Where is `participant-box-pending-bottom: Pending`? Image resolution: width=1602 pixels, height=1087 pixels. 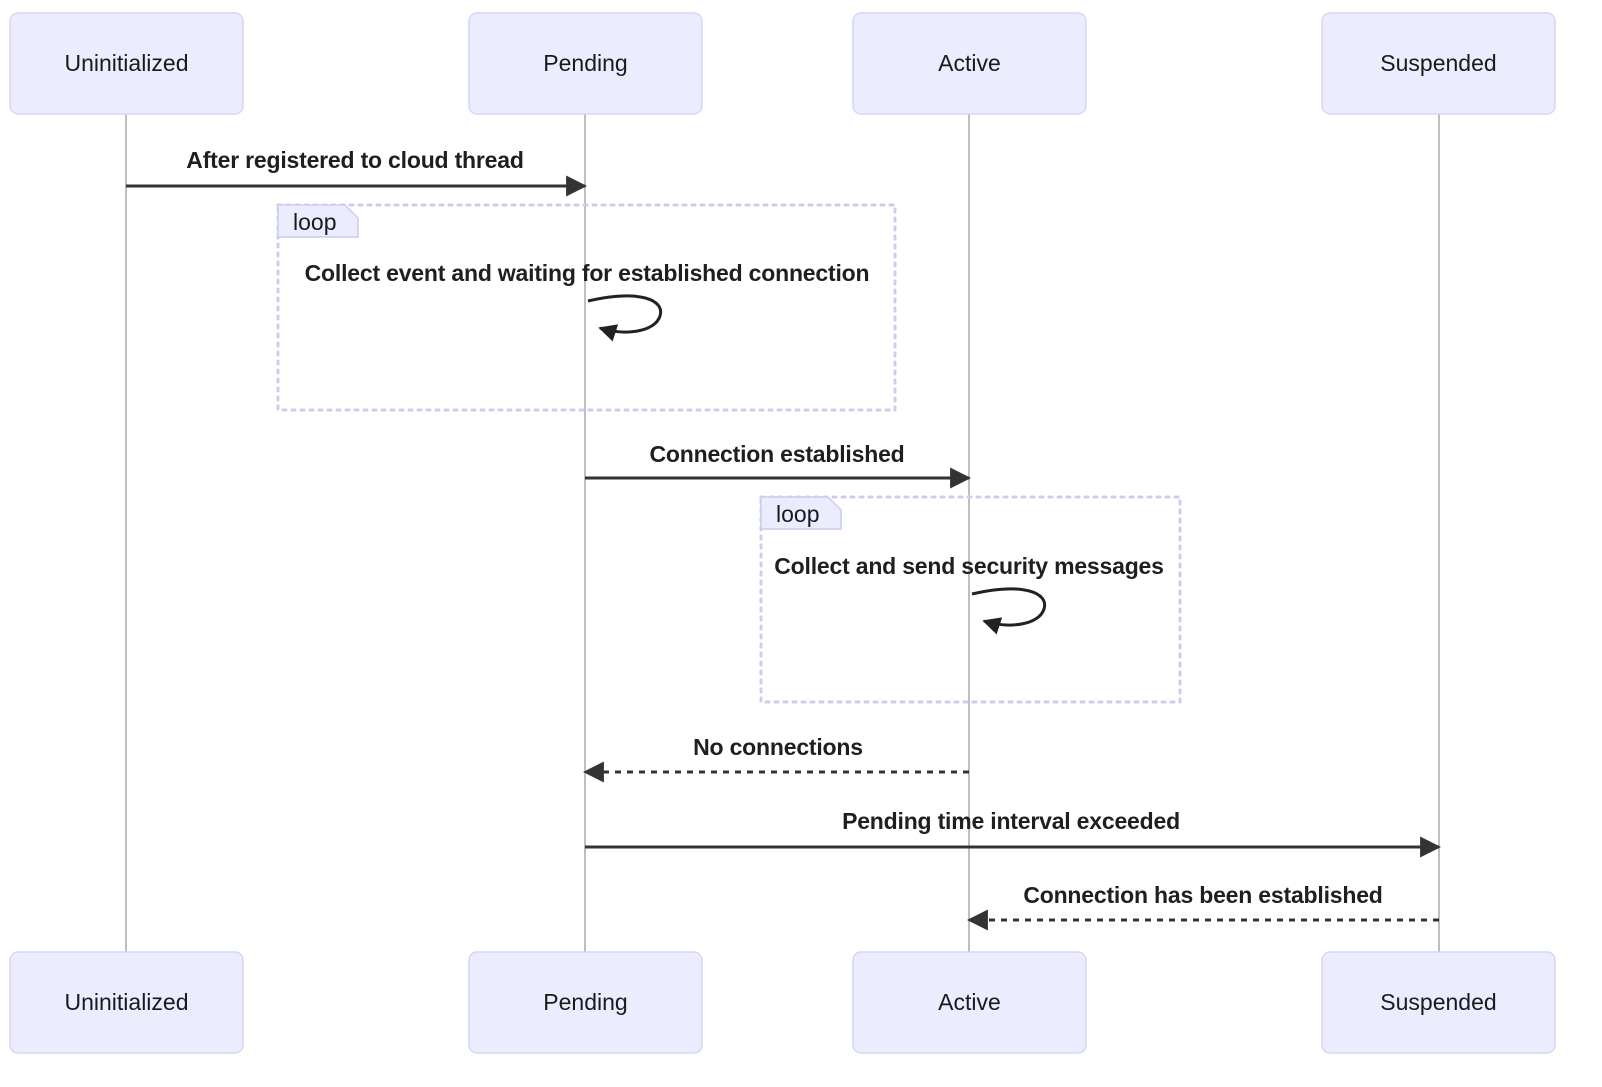
participant-box-pending-bottom: Pending is located at coordinates (585, 1002).